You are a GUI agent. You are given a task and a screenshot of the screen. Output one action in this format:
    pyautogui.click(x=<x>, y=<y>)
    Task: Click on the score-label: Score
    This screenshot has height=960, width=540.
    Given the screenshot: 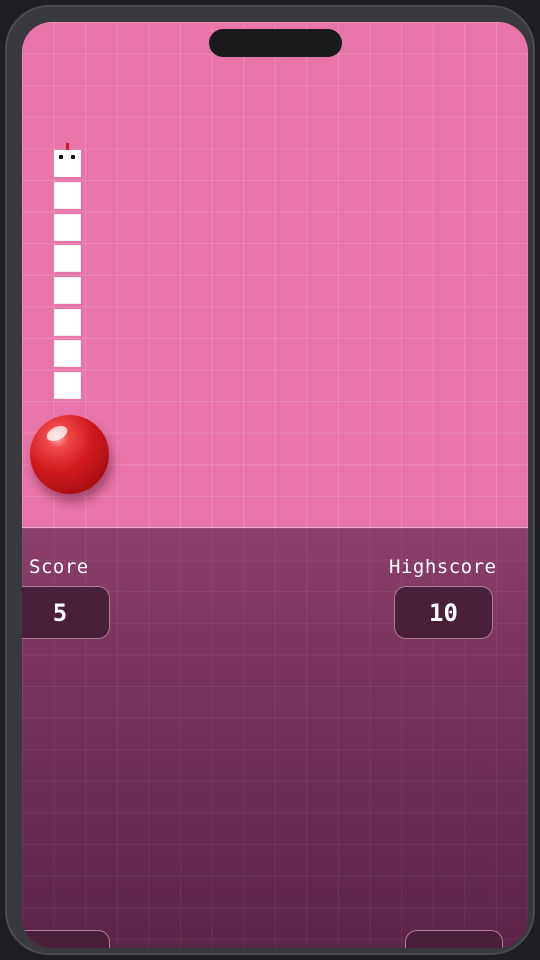 What is the action you would take?
    pyautogui.click(x=59, y=567)
    